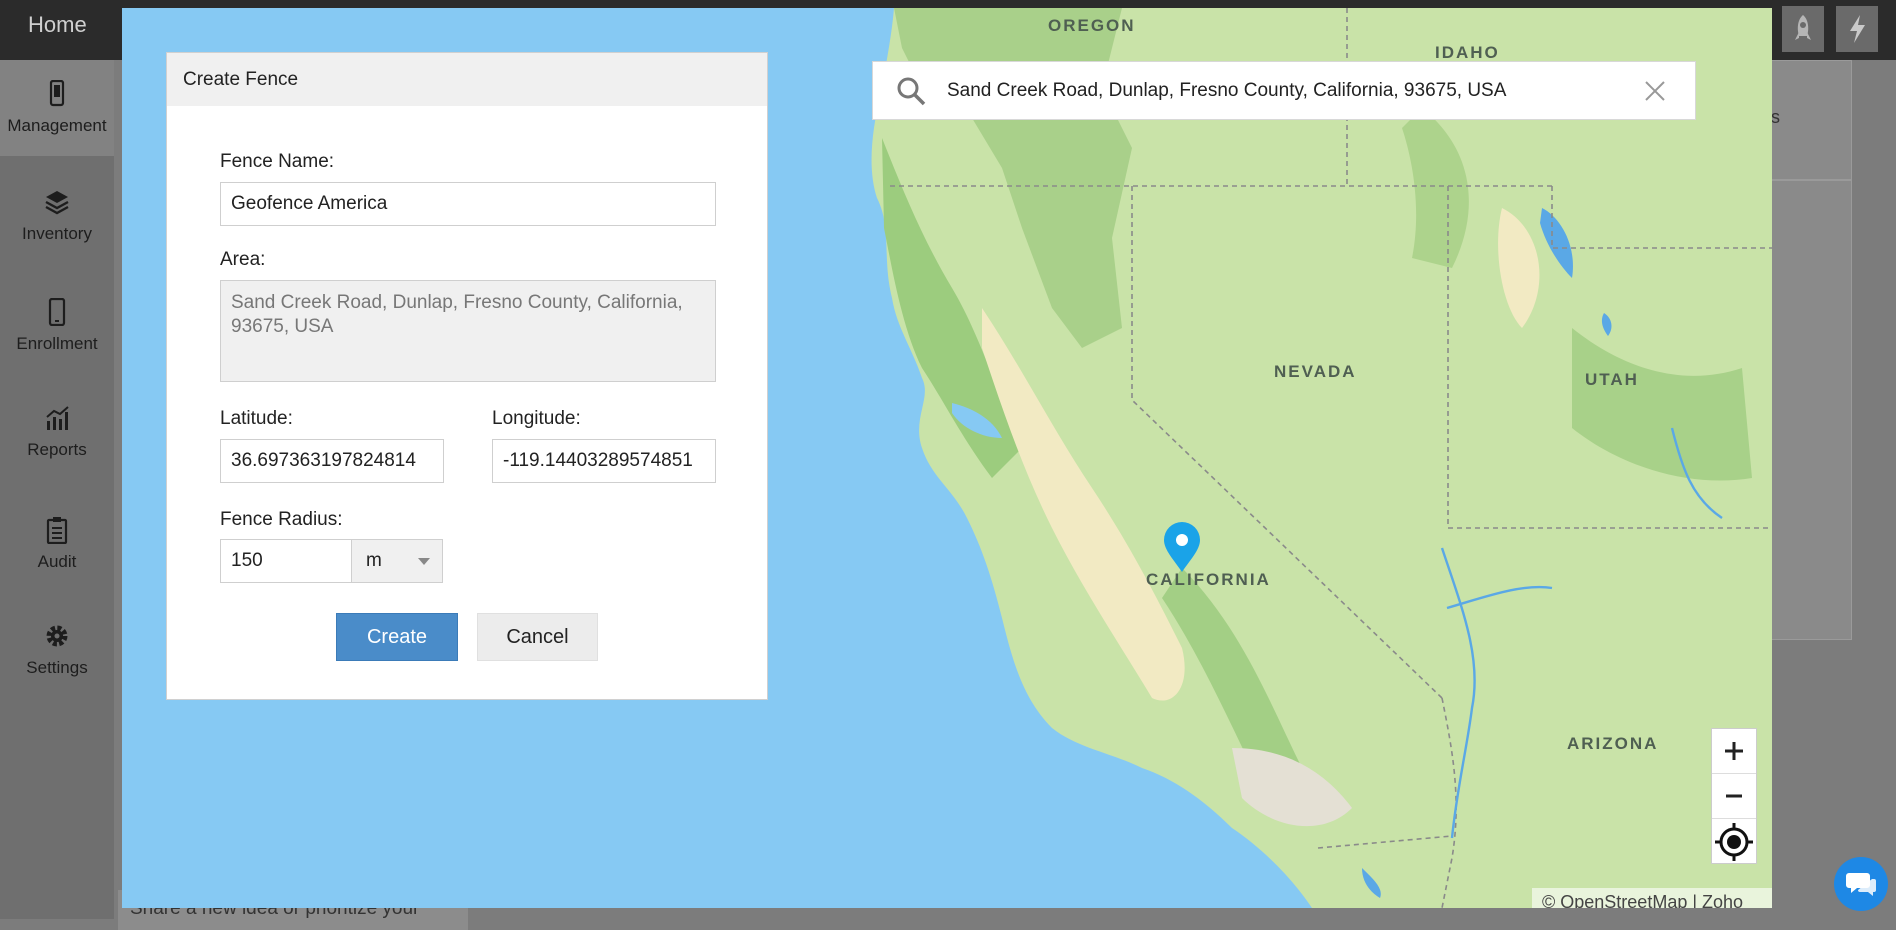 The height and width of the screenshot is (930, 1896). What do you see at coordinates (57, 636) in the screenshot?
I see `gear-icon` at bounding box center [57, 636].